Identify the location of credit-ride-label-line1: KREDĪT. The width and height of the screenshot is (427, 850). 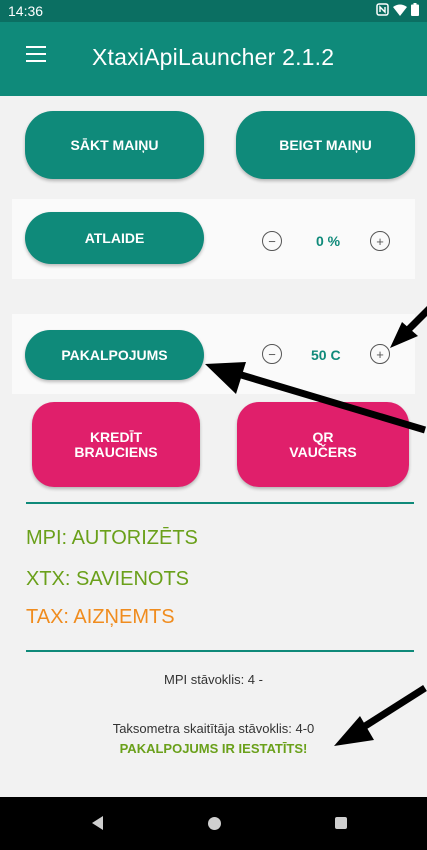
(116, 436).